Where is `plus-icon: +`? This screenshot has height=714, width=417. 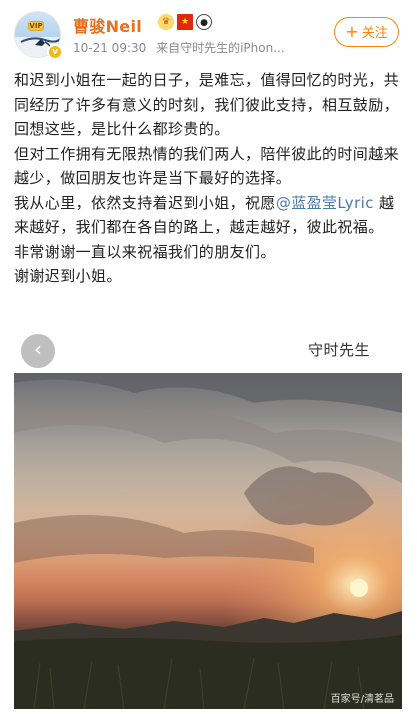 plus-icon: + is located at coordinates (352, 31).